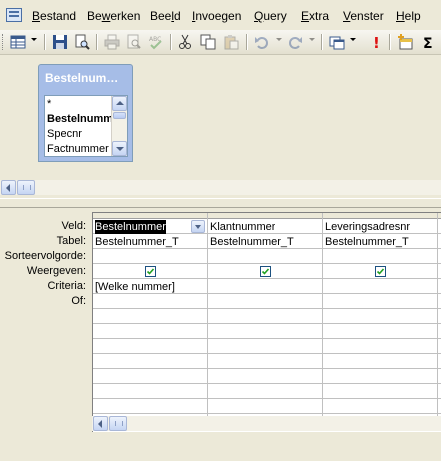  Describe the element at coordinates (56, 271) in the screenshot. I see `row-label-weergeven: Weergeven:` at that location.